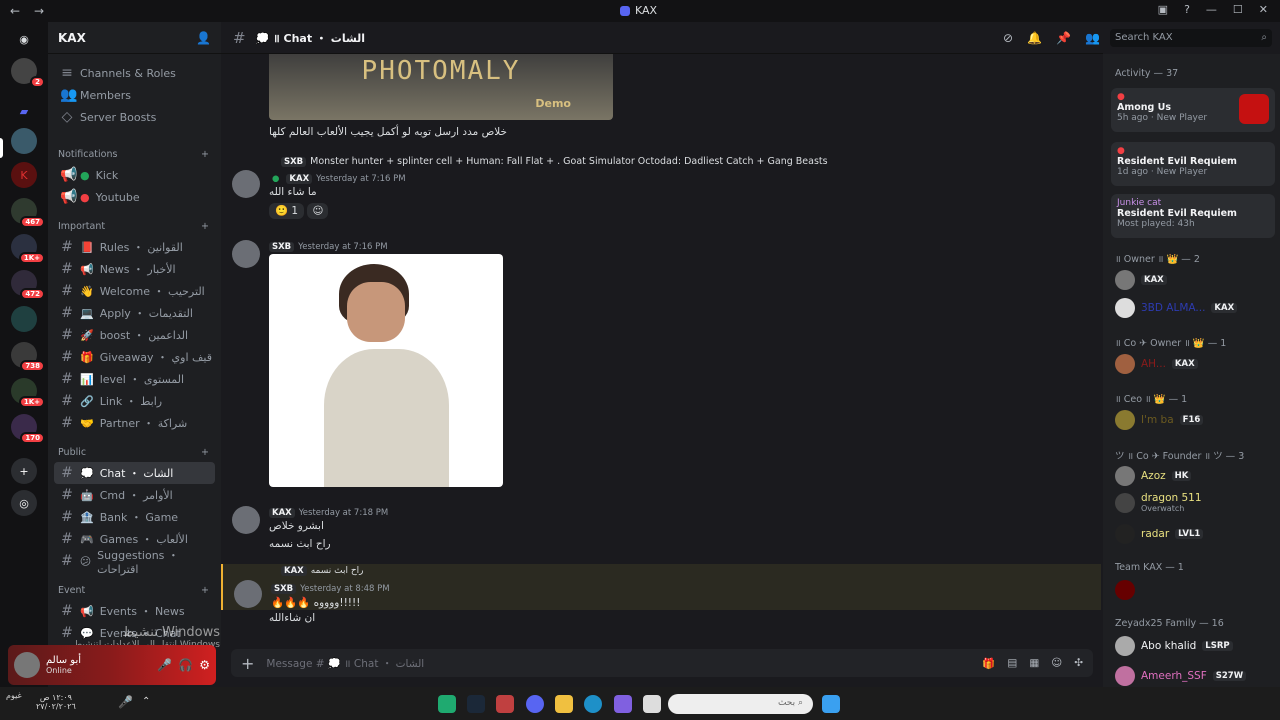 This screenshot has height=720, width=1280. Describe the element at coordinates (134, 154) in the screenshot. I see `category-notifications: Notifications +` at that location.